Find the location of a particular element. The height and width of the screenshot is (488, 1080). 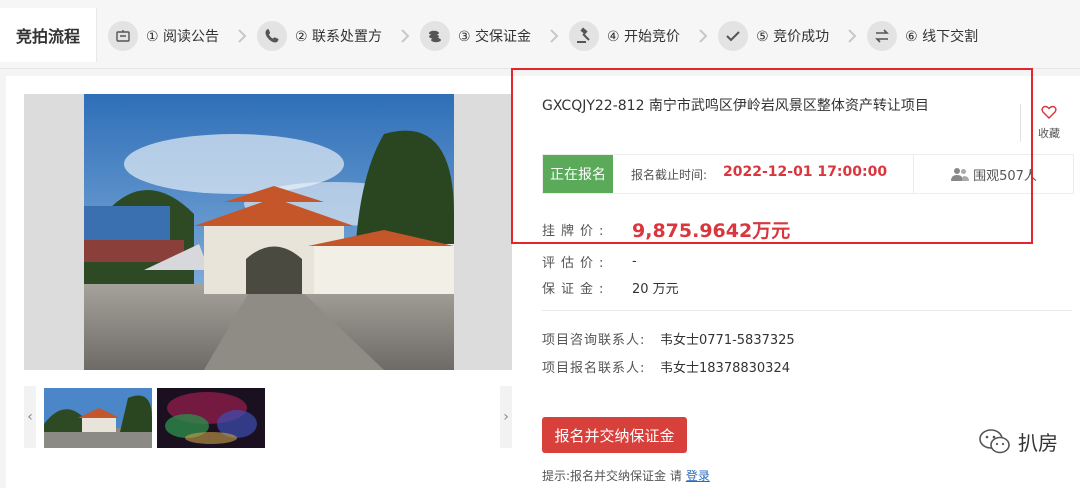

thumbnail-next-button: › is located at coordinates (506, 417).